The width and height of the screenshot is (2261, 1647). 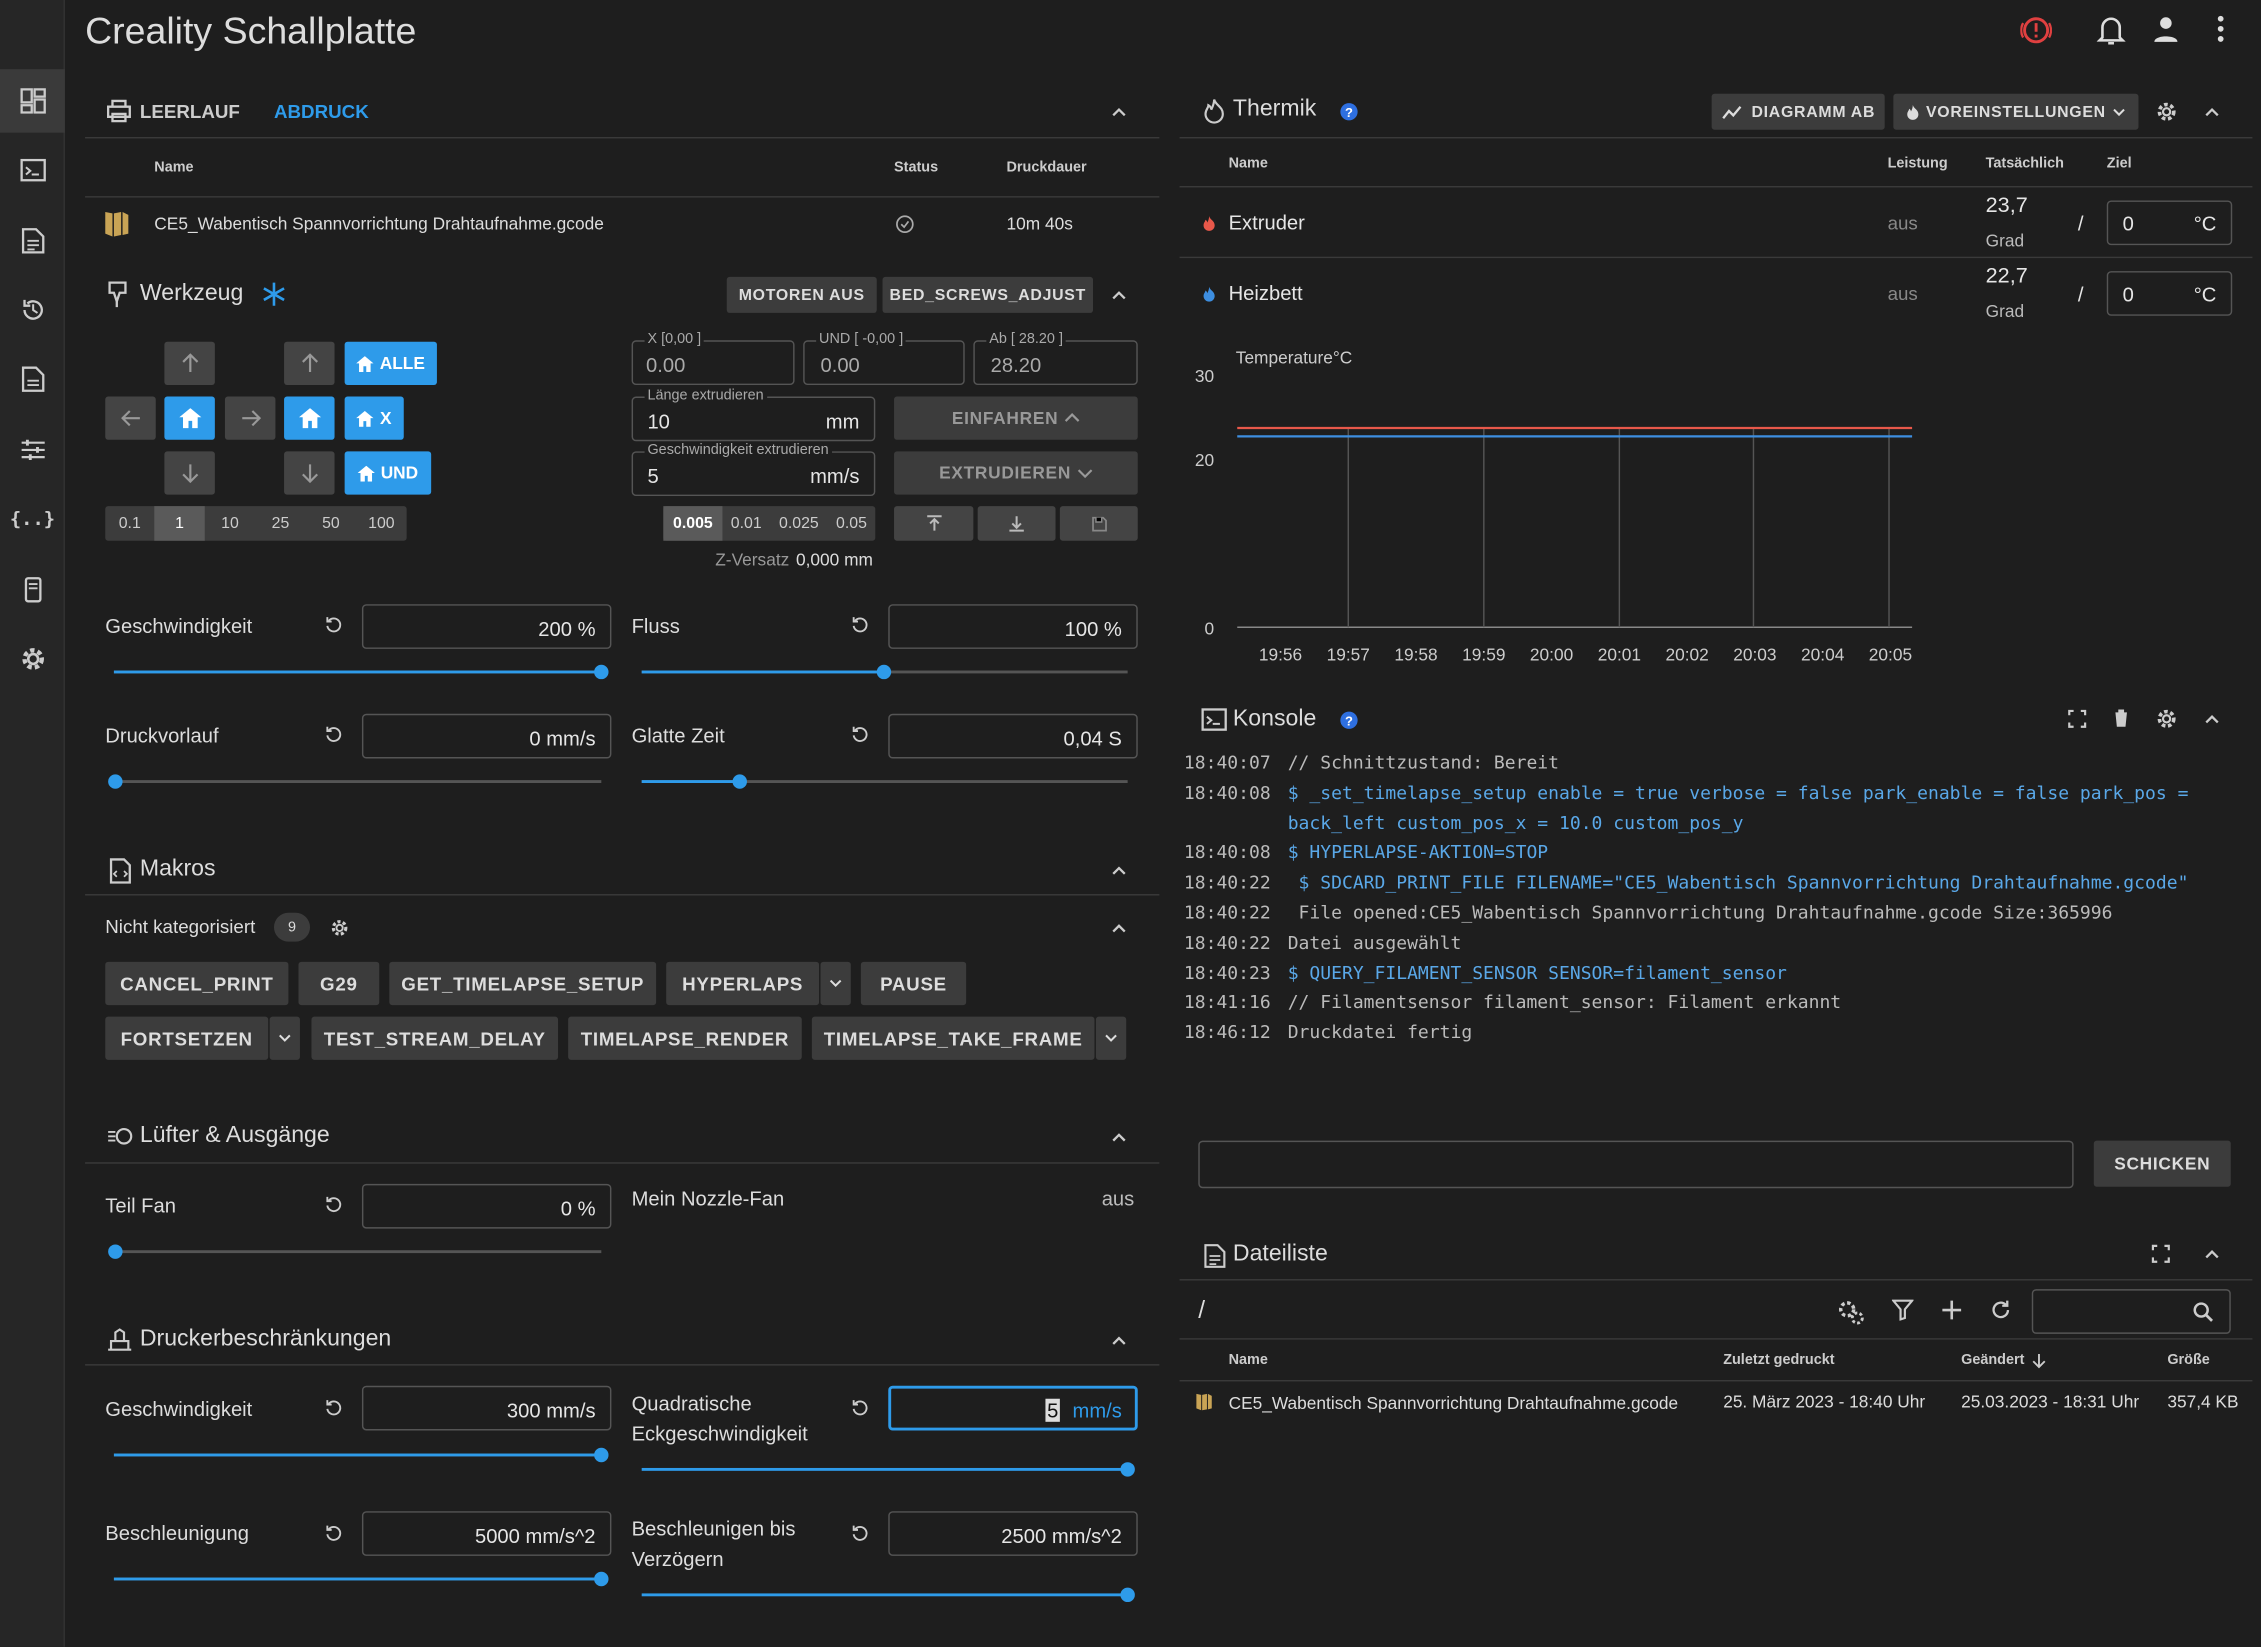 I want to click on z-position-field: Ab [ 28.20 ] 28.20, so click(x=1055, y=358).